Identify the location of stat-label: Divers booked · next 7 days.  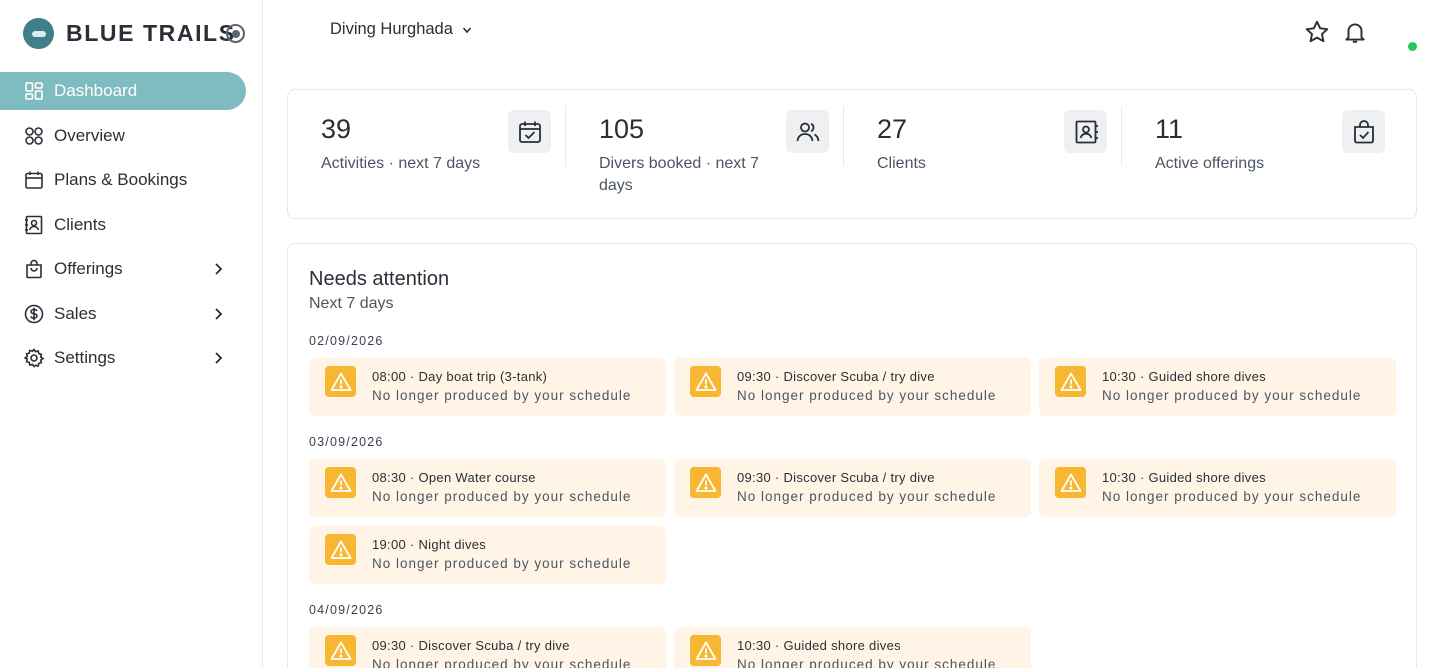
(679, 174).